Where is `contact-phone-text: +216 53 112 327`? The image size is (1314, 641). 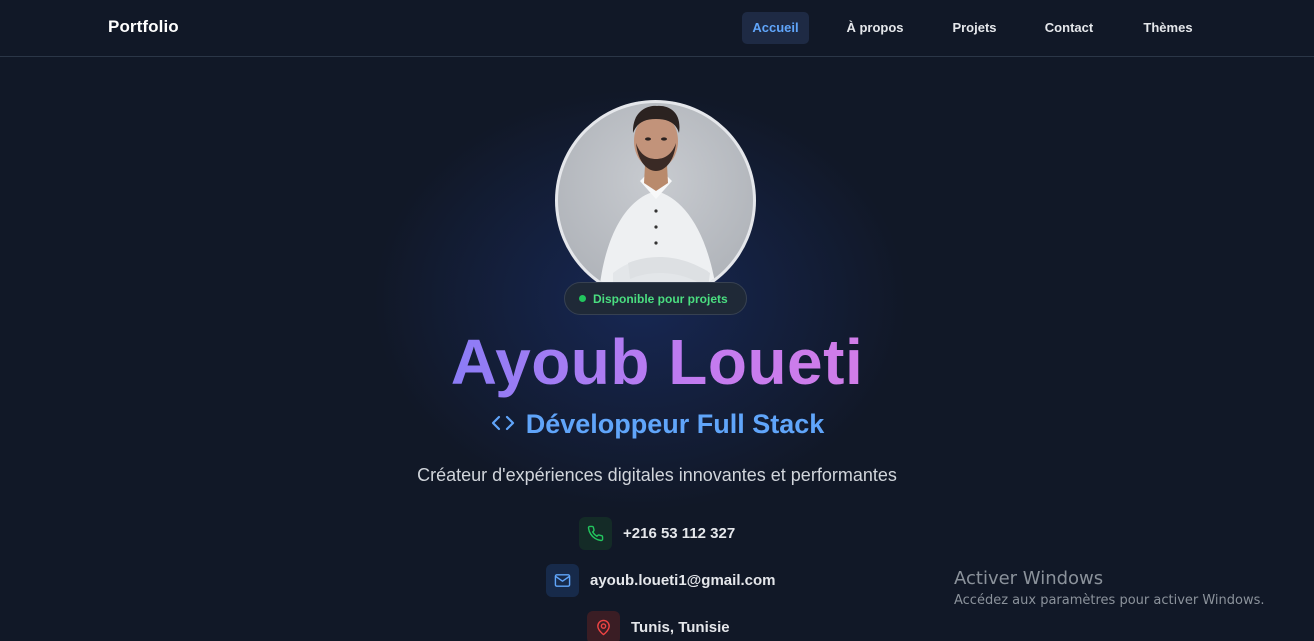
contact-phone-text: +216 53 112 327 is located at coordinates (679, 533).